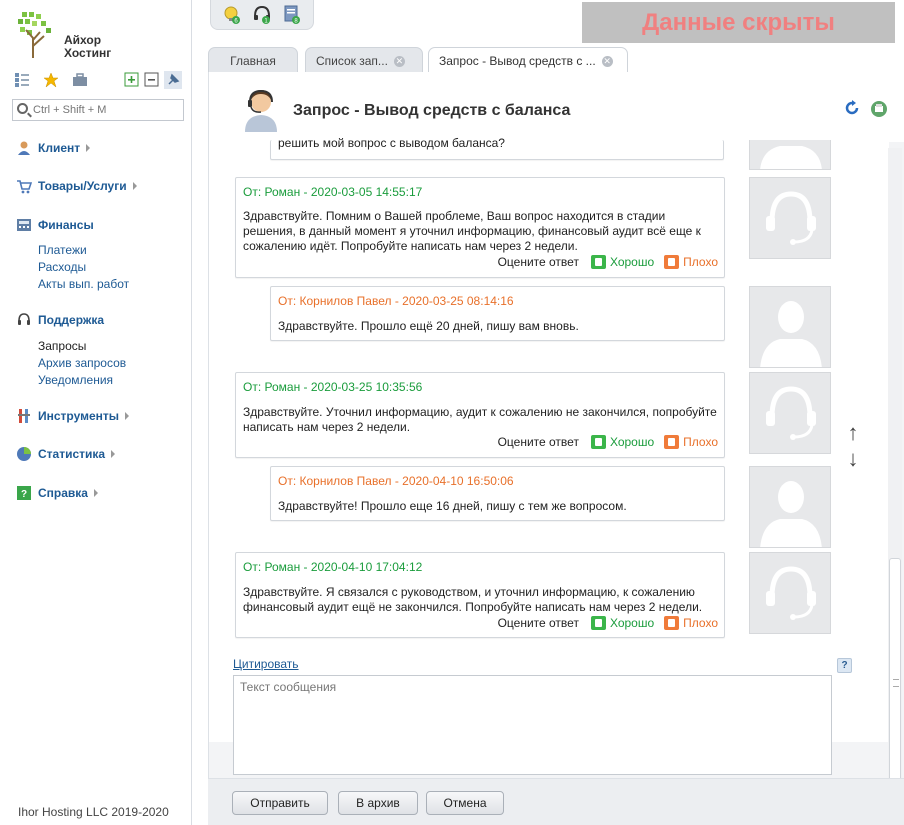 This screenshot has width=904, height=825. I want to click on bulb-notification-icon: 6, so click(232, 15).